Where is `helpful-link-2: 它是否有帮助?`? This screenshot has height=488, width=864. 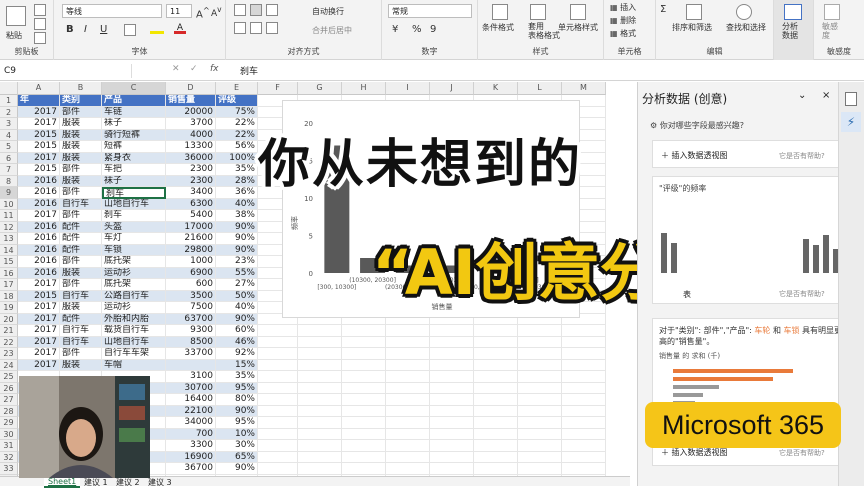
helpful-link-2: 它是否有帮助? is located at coordinates (802, 294).